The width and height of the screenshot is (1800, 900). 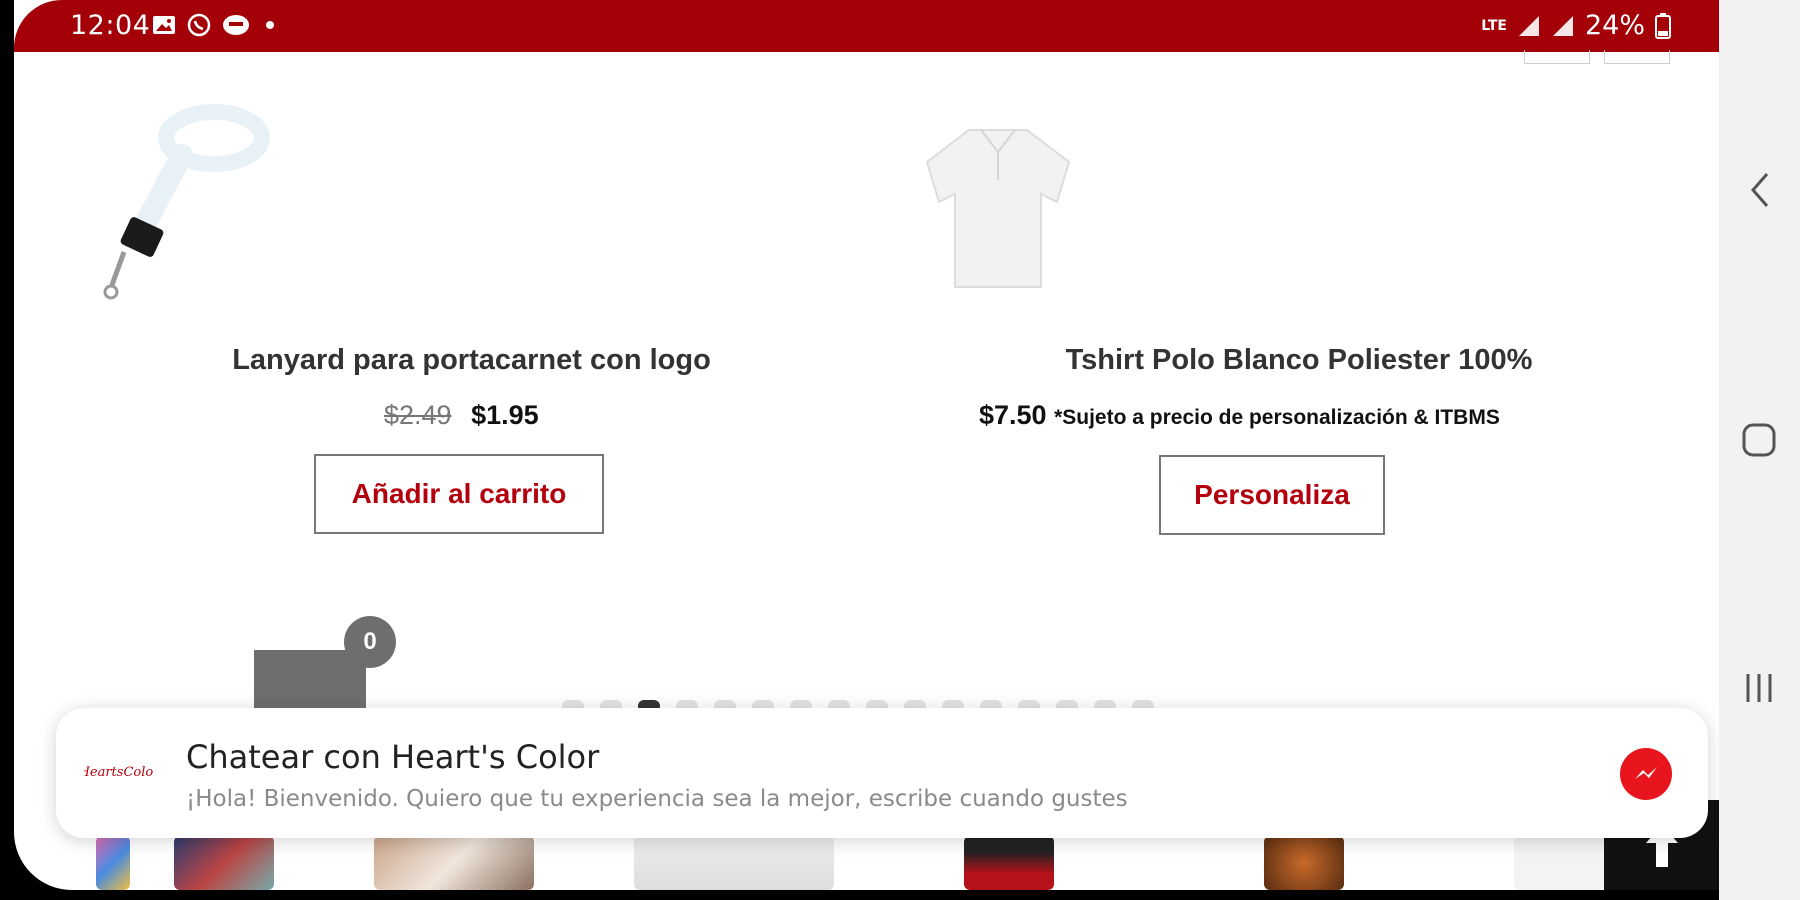 I want to click on category-thumbnail-strip, so click(x=866, y=863).